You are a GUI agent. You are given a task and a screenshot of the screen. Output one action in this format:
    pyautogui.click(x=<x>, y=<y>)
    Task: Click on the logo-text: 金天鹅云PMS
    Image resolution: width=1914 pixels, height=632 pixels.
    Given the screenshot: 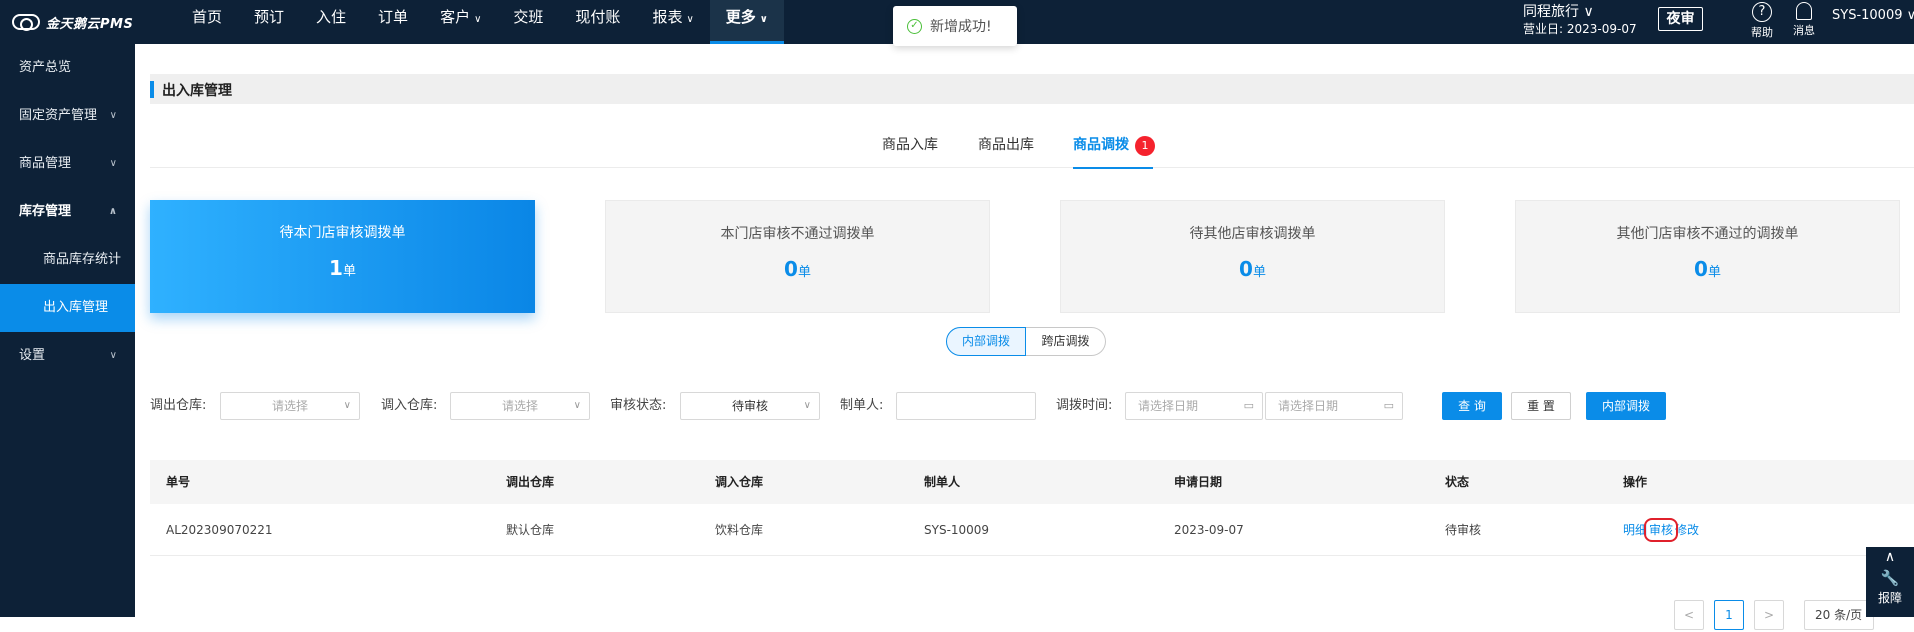 What is the action you would take?
    pyautogui.click(x=90, y=24)
    